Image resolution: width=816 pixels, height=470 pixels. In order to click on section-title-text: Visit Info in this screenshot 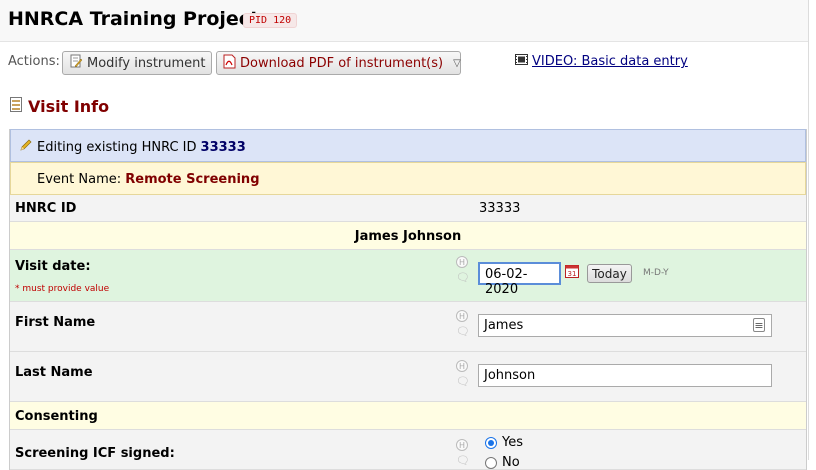, I will do `click(69, 106)`.